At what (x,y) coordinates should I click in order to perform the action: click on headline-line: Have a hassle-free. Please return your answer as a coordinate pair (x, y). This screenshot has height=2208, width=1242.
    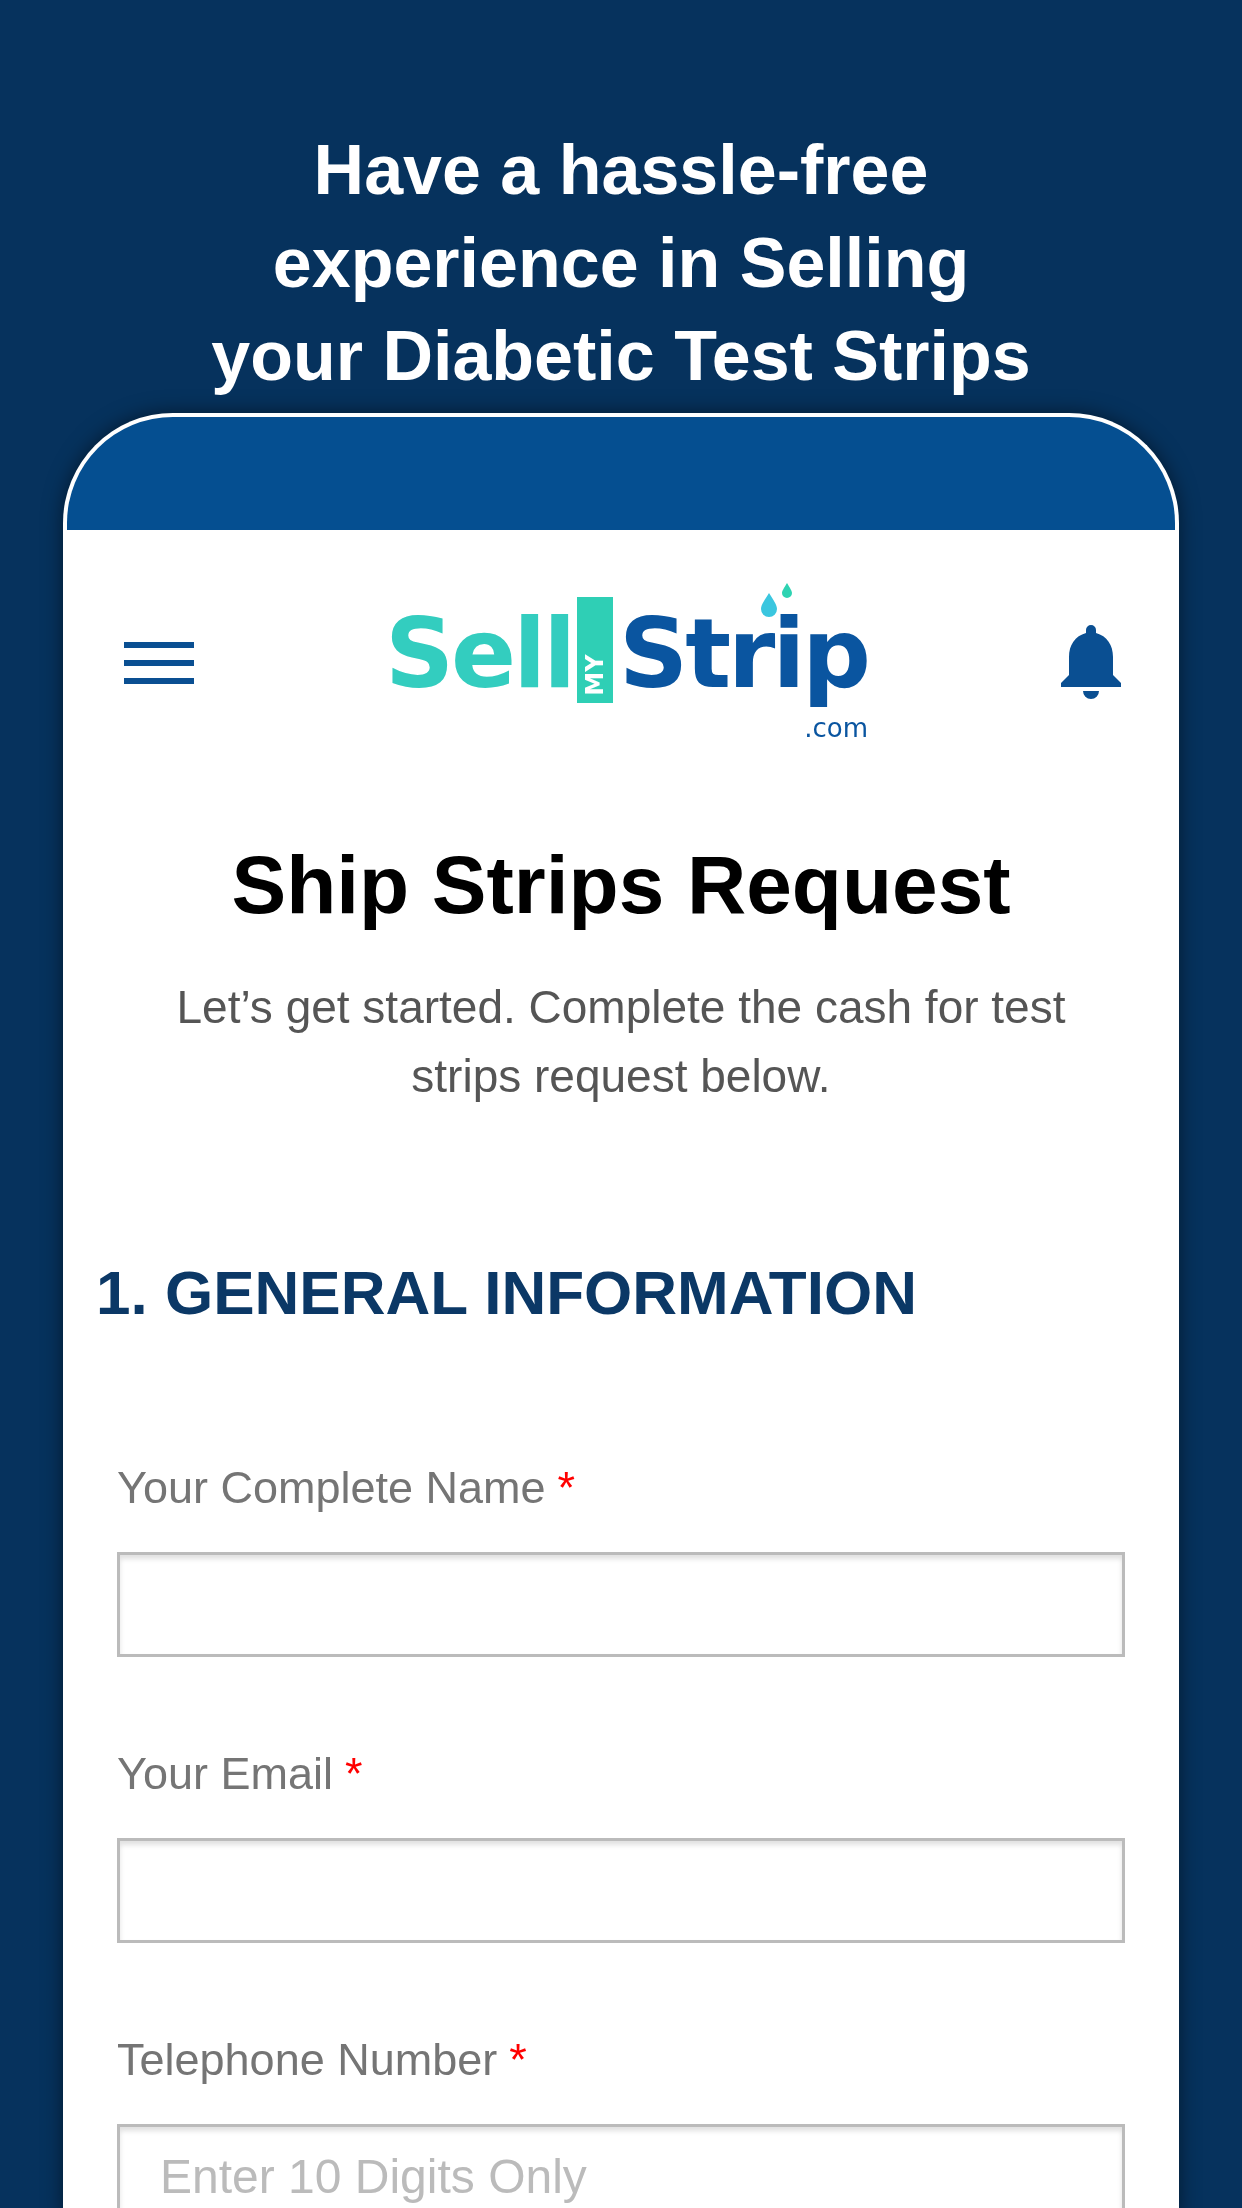
    Looking at the image, I should click on (621, 170).